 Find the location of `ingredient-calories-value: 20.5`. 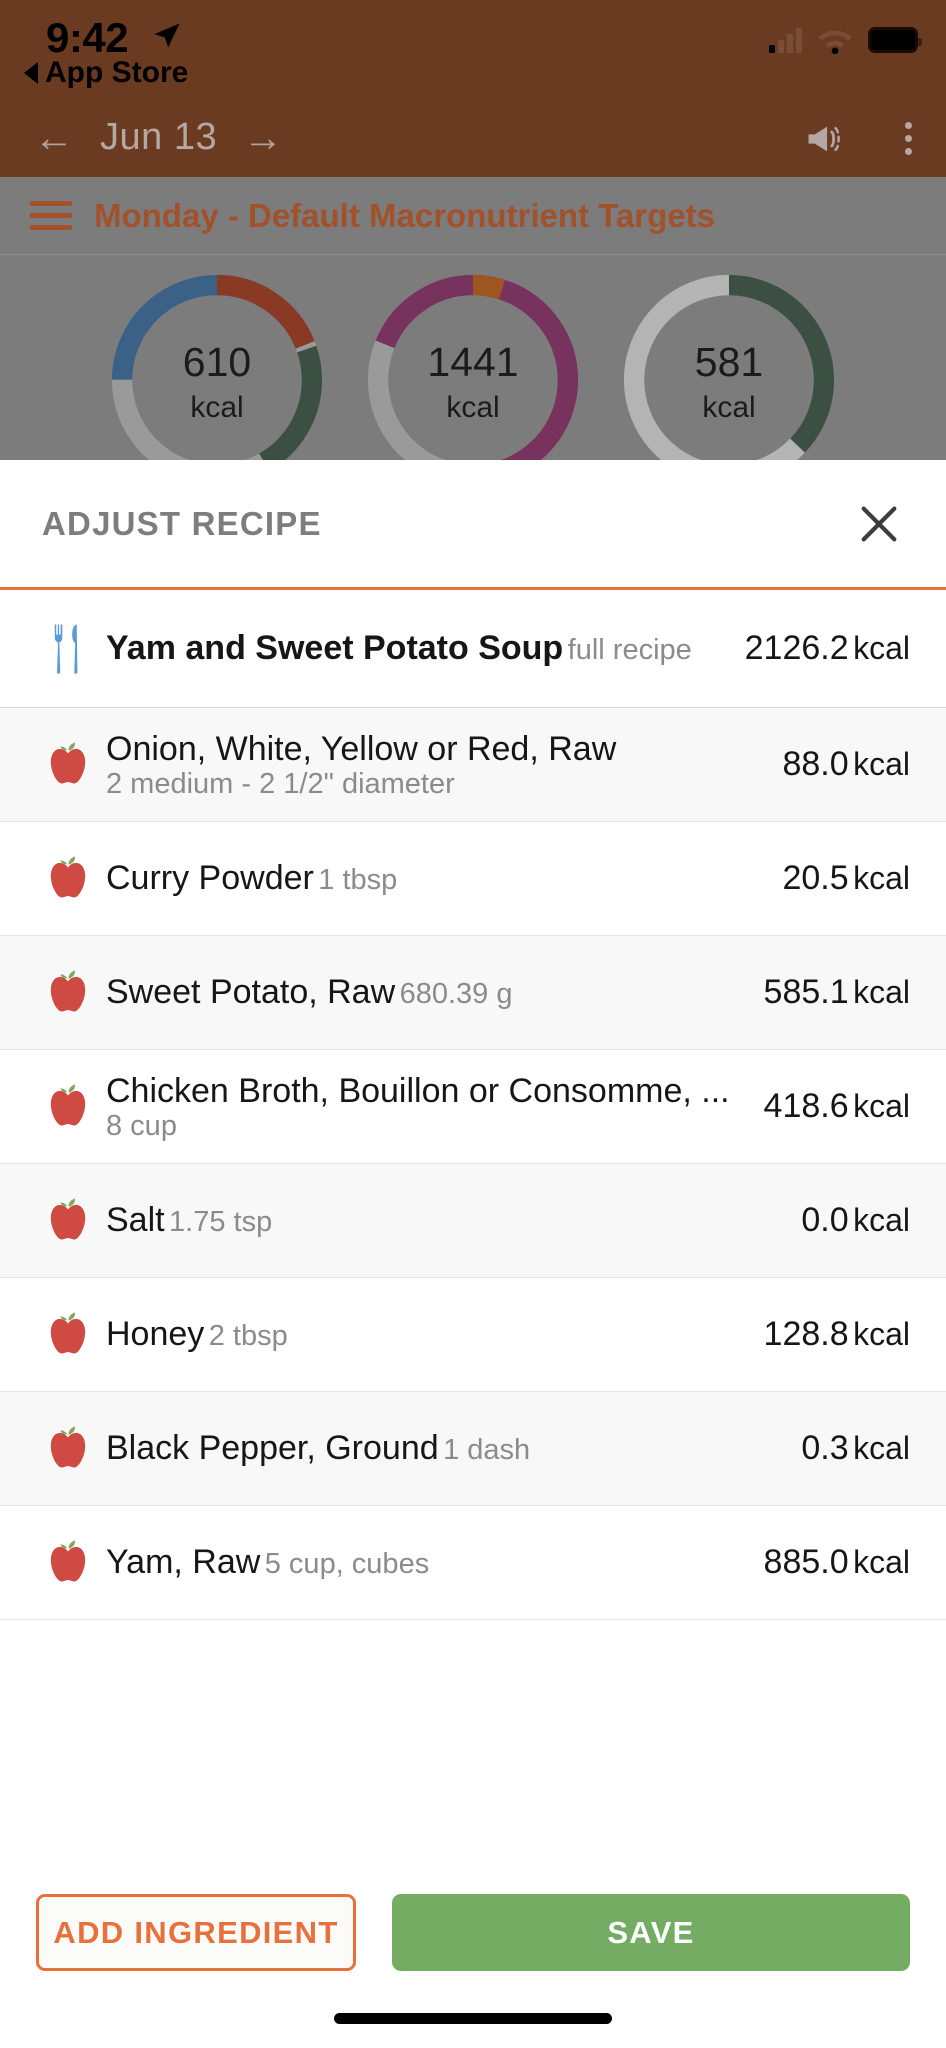

ingredient-calories-value: 20.5 is located at coordinates (815, 878).